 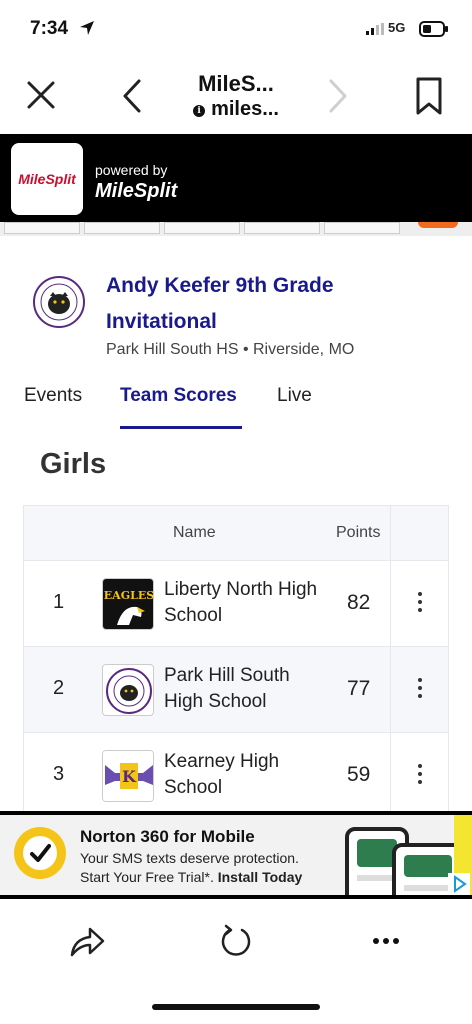 What do you see at coordinates (136, 191) in the screenshot?
I see `powered-by-brand: MileSplit` at bounding box center [136, 191].